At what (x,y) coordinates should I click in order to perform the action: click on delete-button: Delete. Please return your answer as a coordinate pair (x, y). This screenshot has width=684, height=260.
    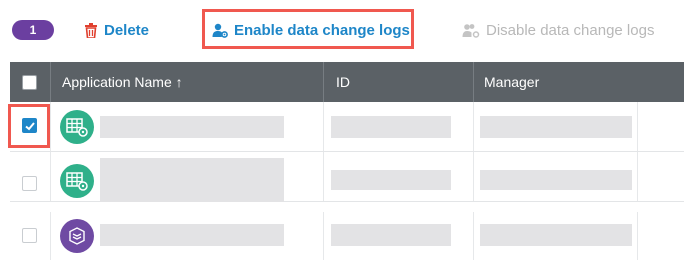
    Looking at the image, I should click on (116, 30).